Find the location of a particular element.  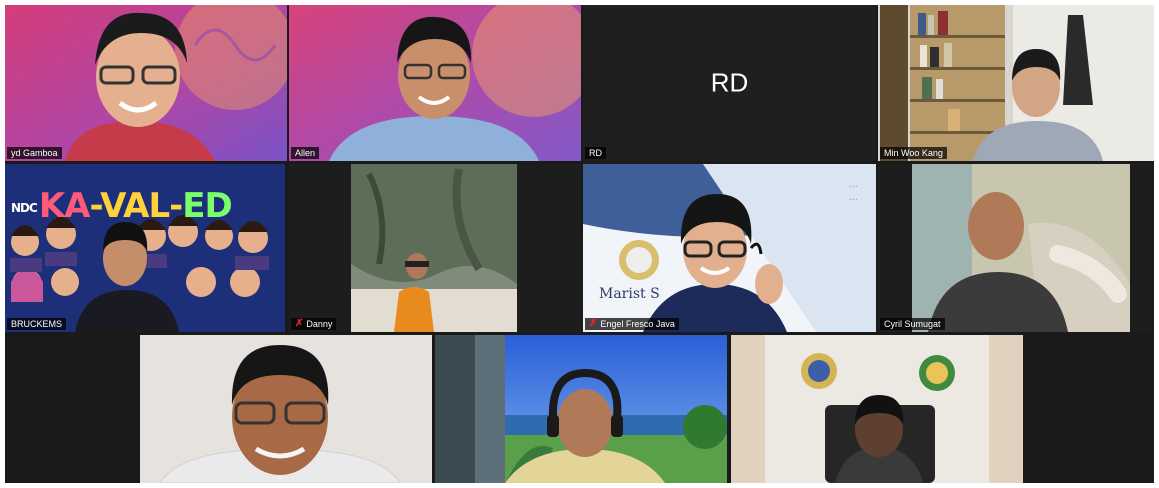

video-tile-1: yd Gamboa is located at coordinates (146, 83).